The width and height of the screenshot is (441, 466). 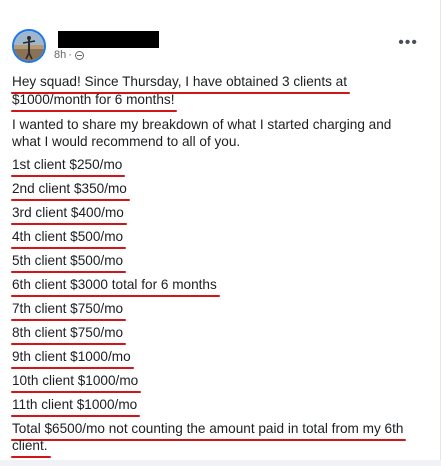 What do you see at coordinates (60, 55) in the screenshot?
I see `post-time: 8h` at bounding box center [60, 55].